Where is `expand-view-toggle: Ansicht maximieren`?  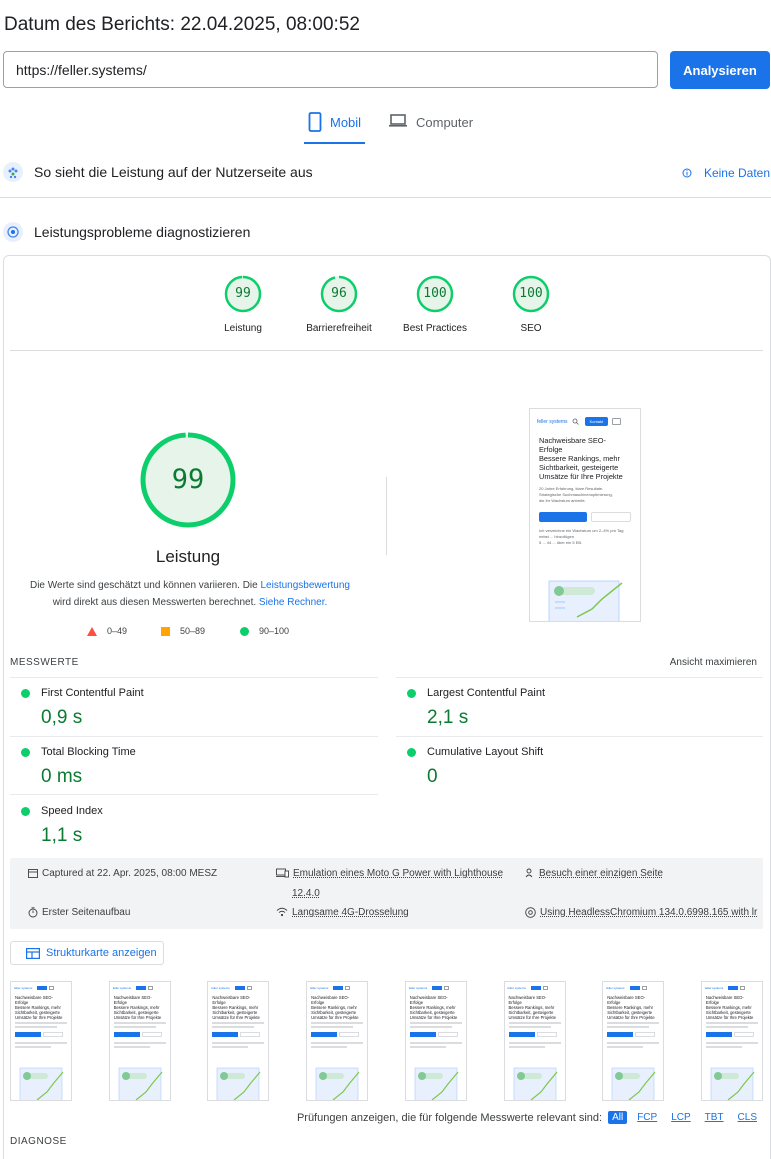 expand-view-toggle: Ansicht maximieren is located at coordinates (713, 662).